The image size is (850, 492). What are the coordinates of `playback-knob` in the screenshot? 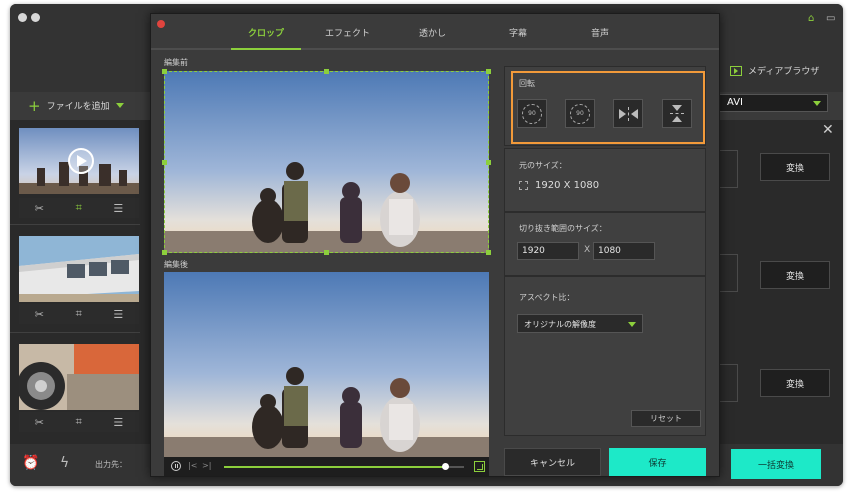 It's located at (445, 466).